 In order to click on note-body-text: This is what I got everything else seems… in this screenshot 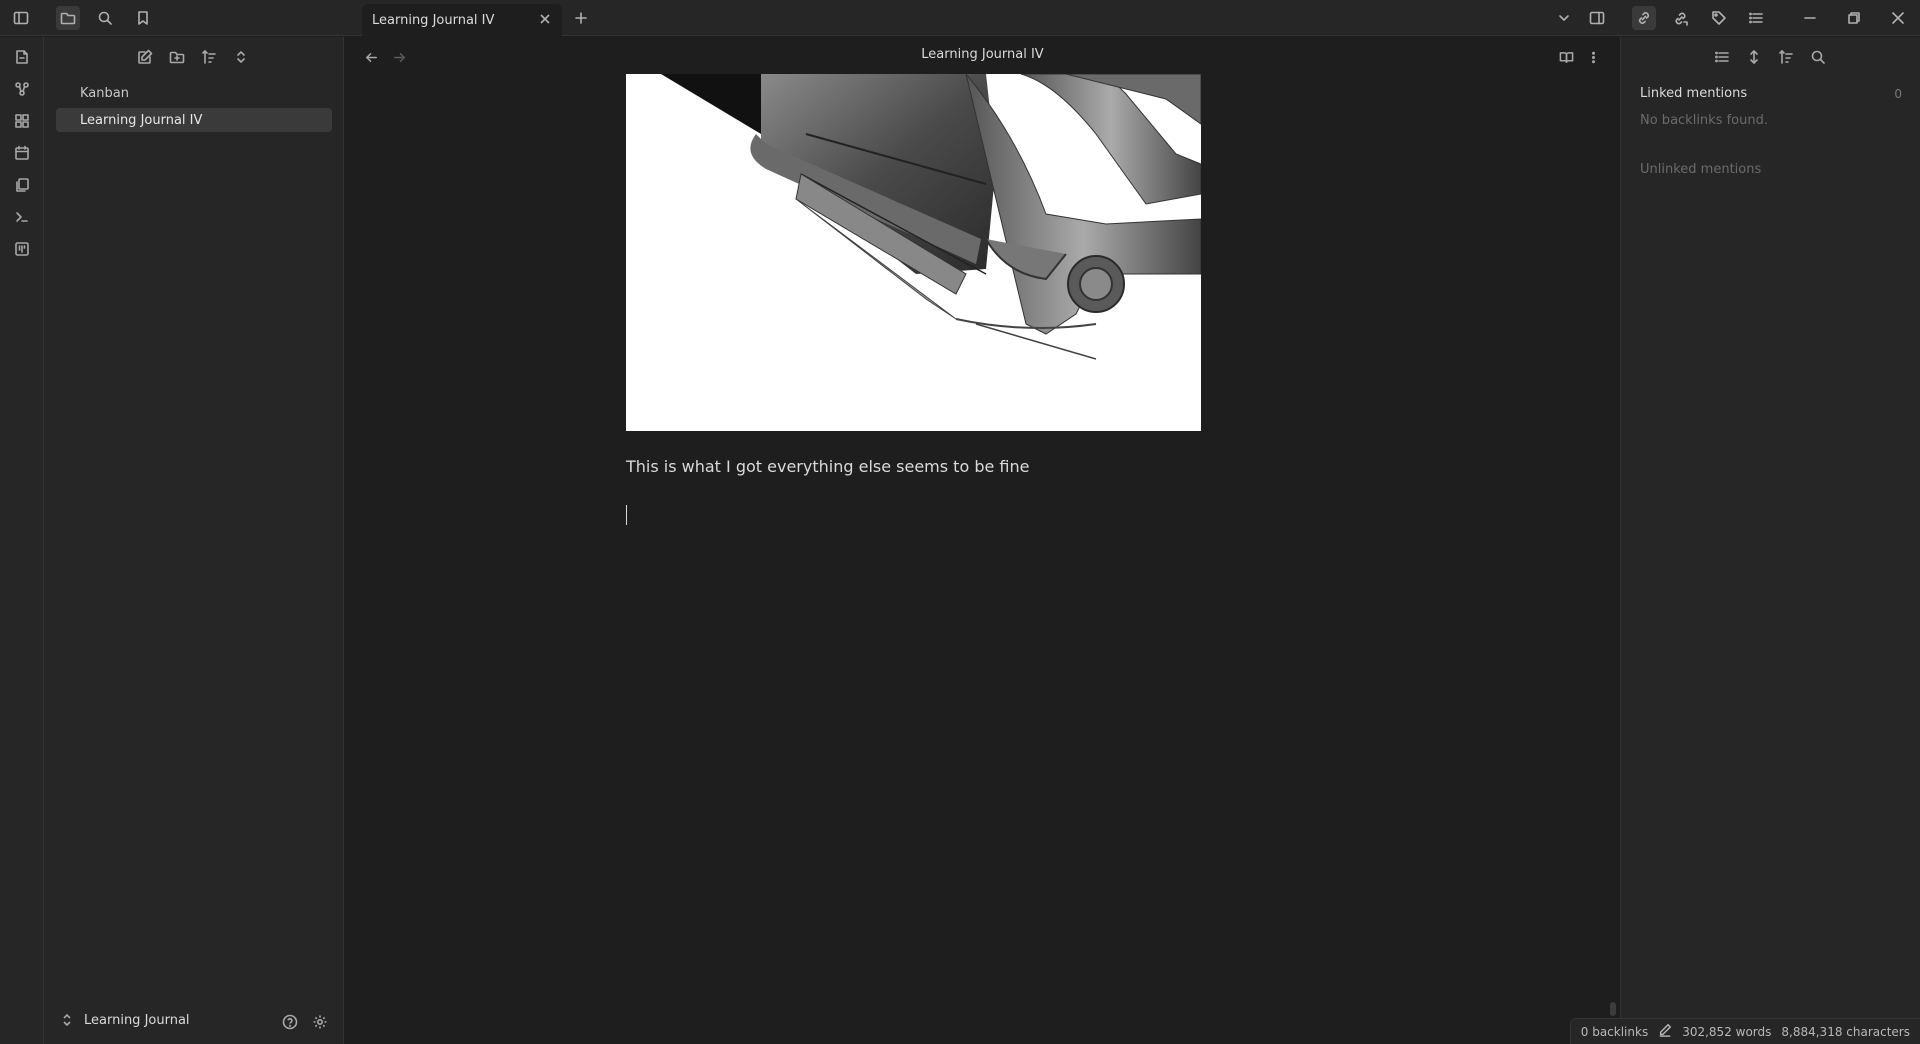, I will do `click(827, 466)`.